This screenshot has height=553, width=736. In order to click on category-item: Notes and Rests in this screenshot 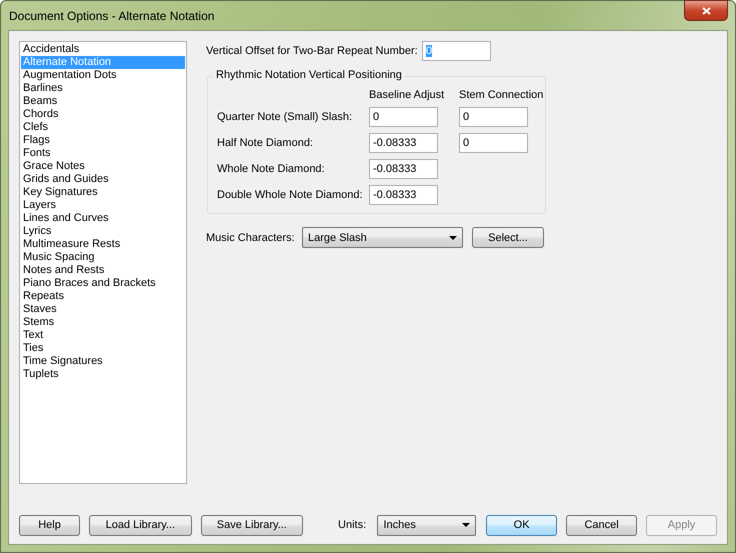, I will do `click(103, 270)`.